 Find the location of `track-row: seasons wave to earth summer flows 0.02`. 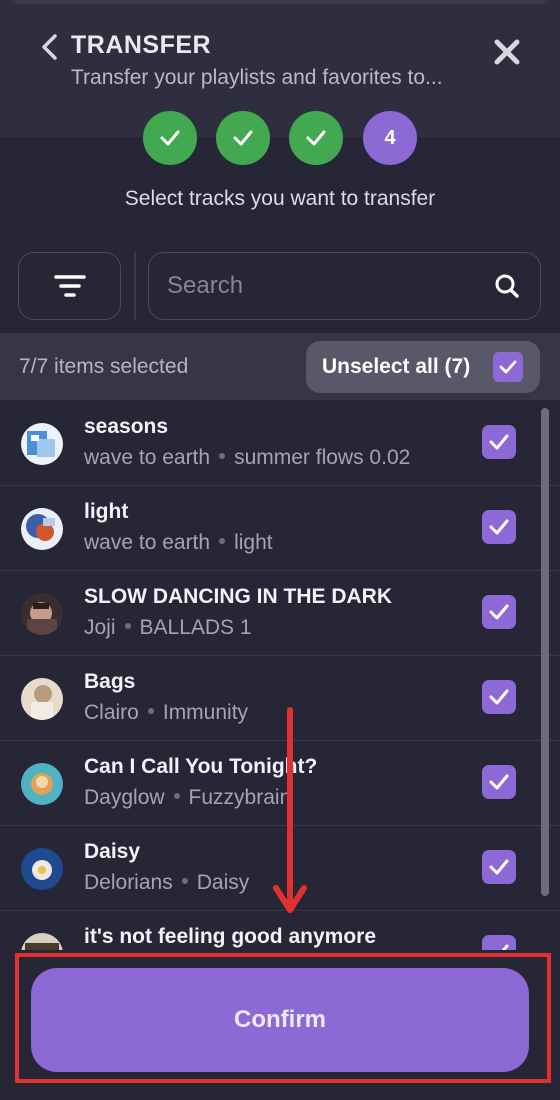

track-row: seasons wave to earth summer flows 0.02 is located at coordinates (280, 443).